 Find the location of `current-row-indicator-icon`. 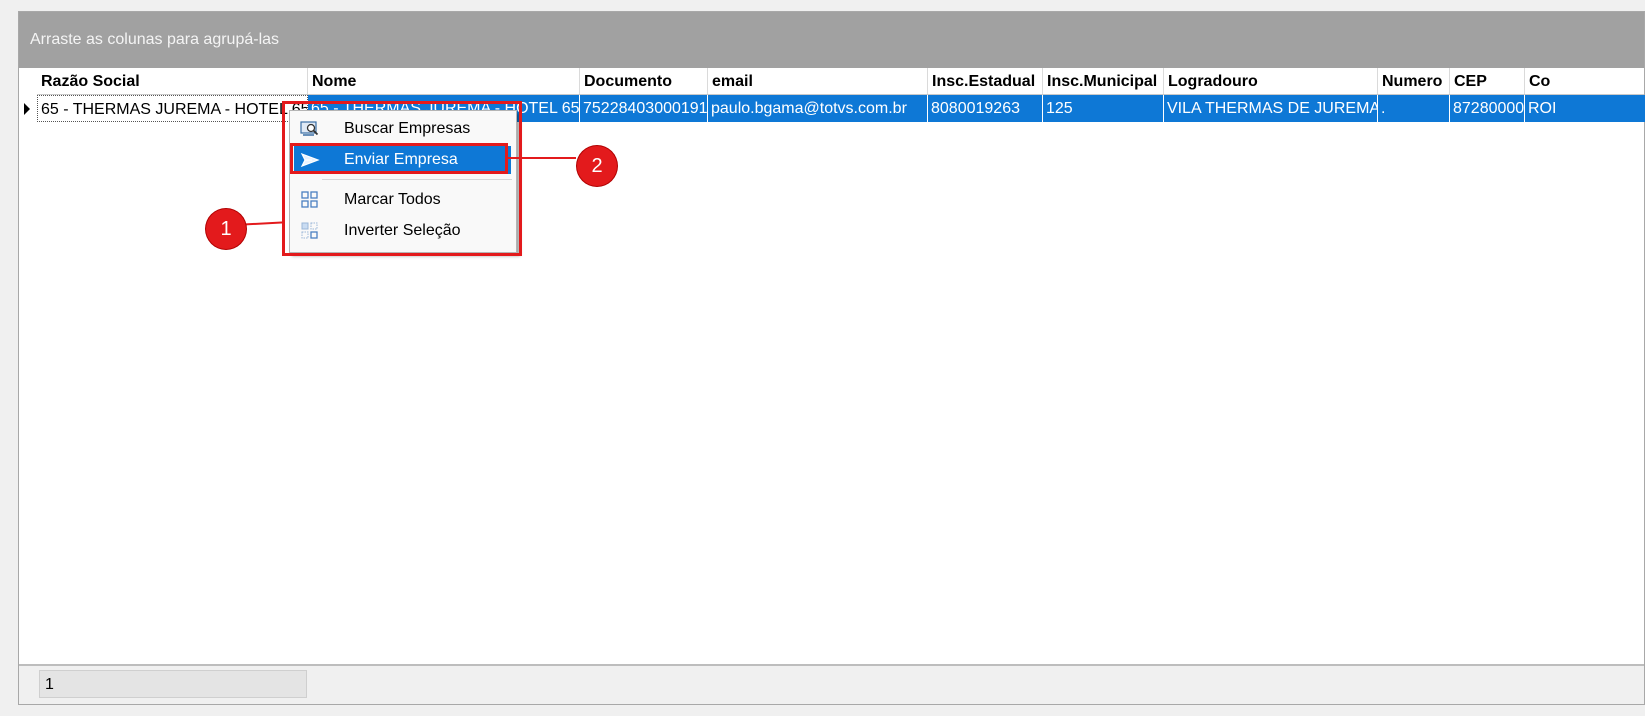

current-row-indicator-icon is located at coordinates (27, 109).